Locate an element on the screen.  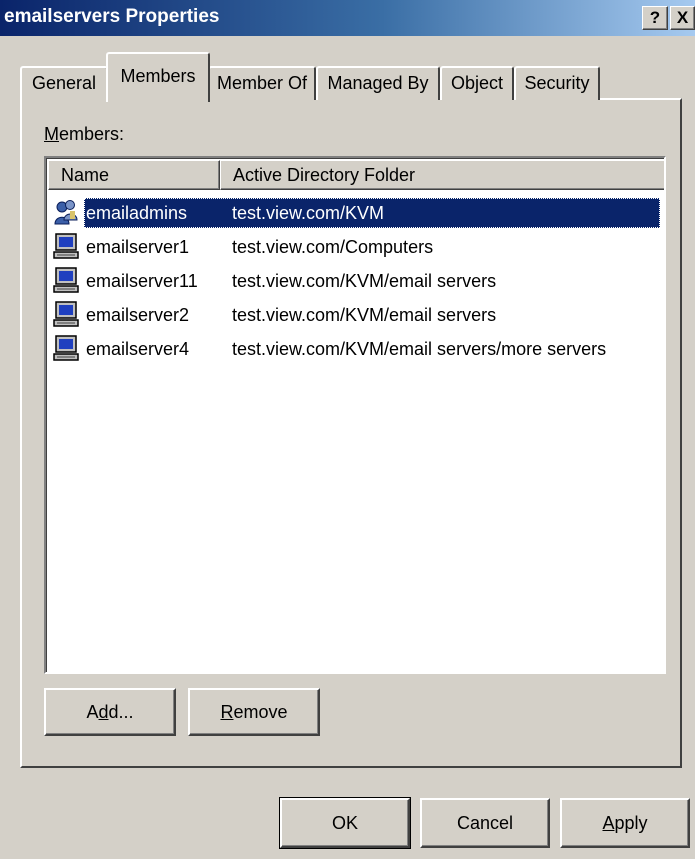
member-name: emailserver1 is located at coordinates (138, 247).